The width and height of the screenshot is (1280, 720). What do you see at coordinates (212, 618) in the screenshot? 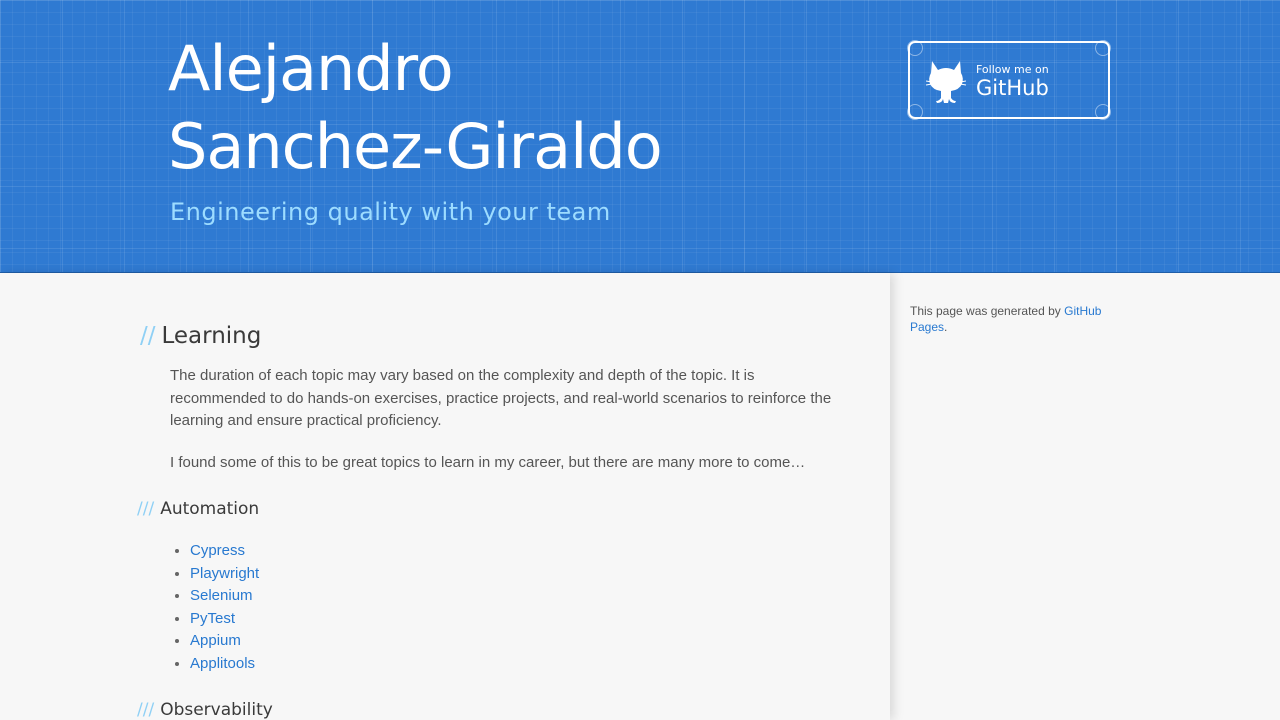
I see `link-pytest: PyTest` at bounding box center [212, 618].